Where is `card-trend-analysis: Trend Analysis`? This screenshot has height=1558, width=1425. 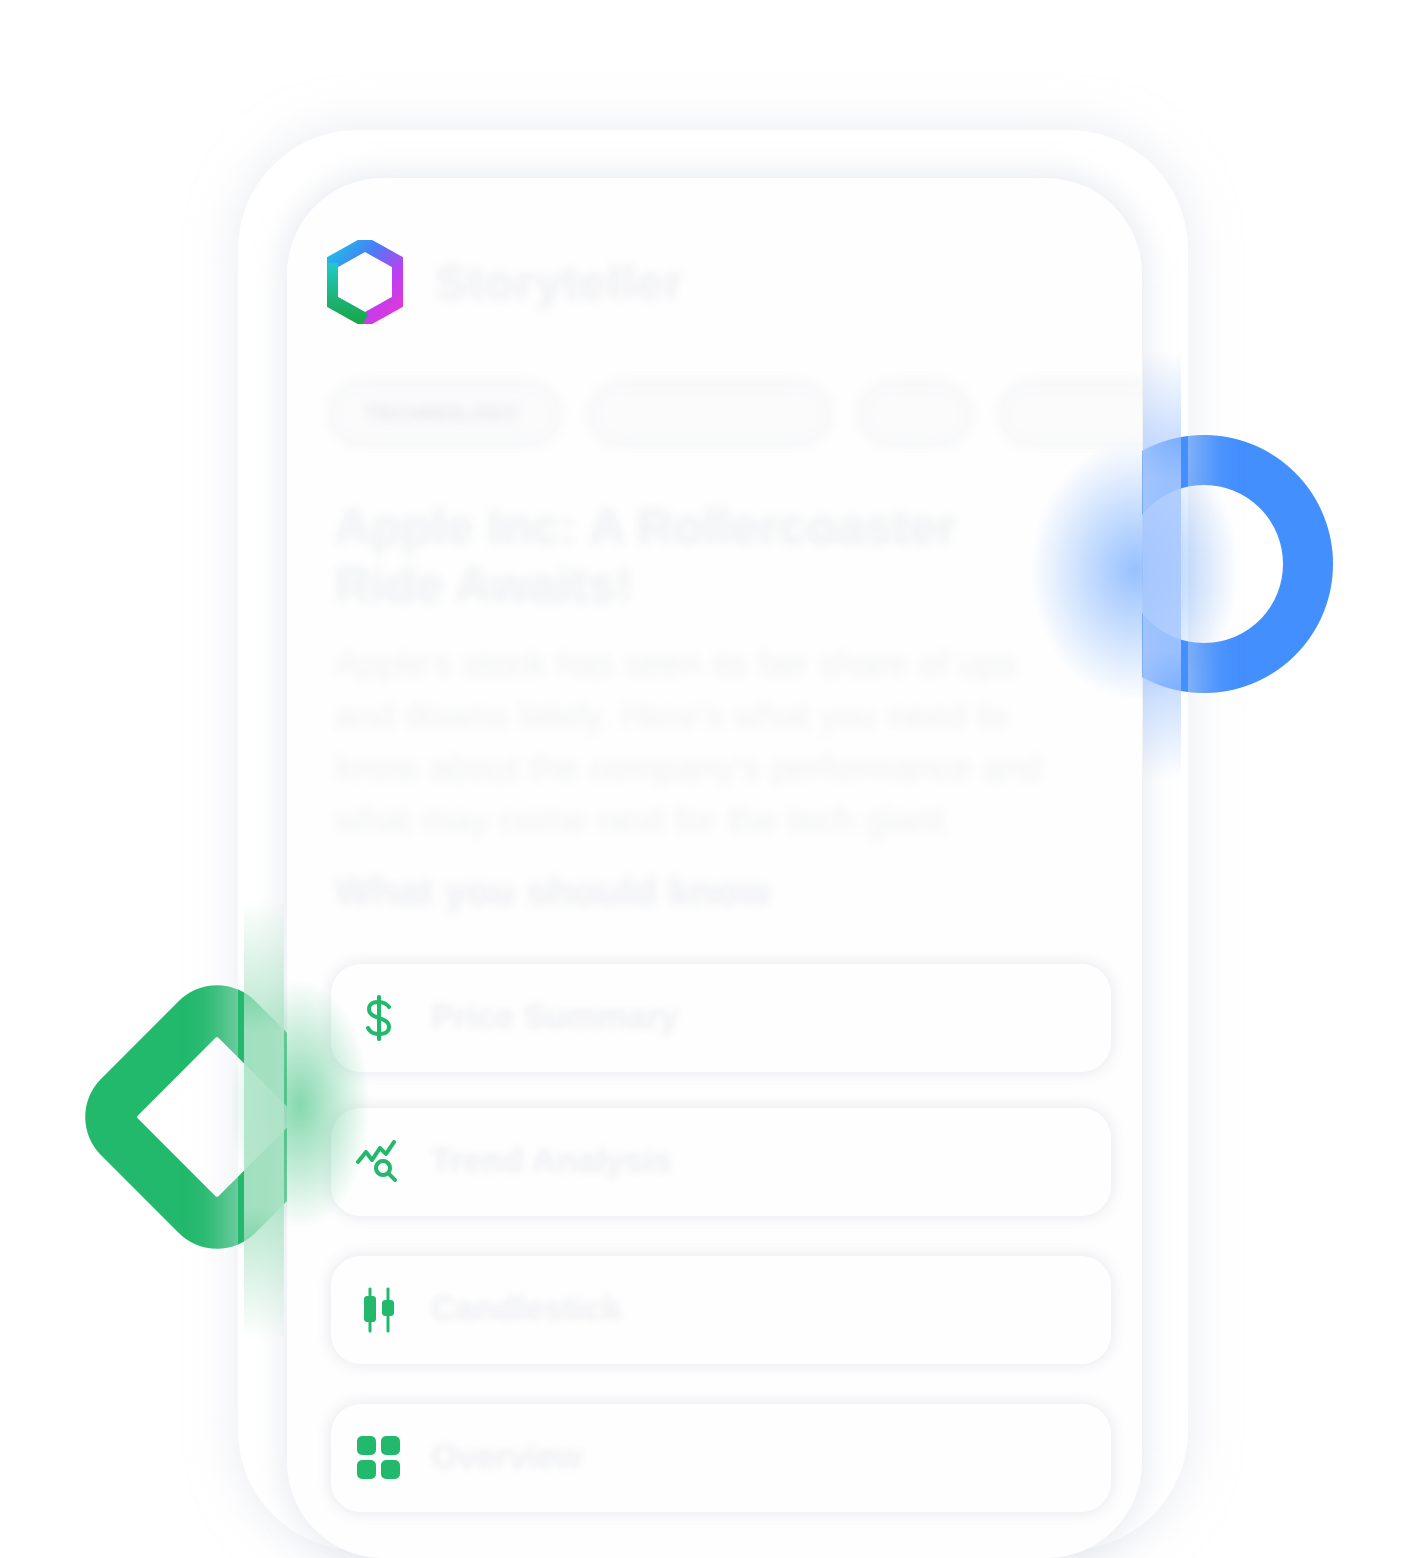 card-trend-analysis: Trend Analysis is located at coordinates (721, 1162).